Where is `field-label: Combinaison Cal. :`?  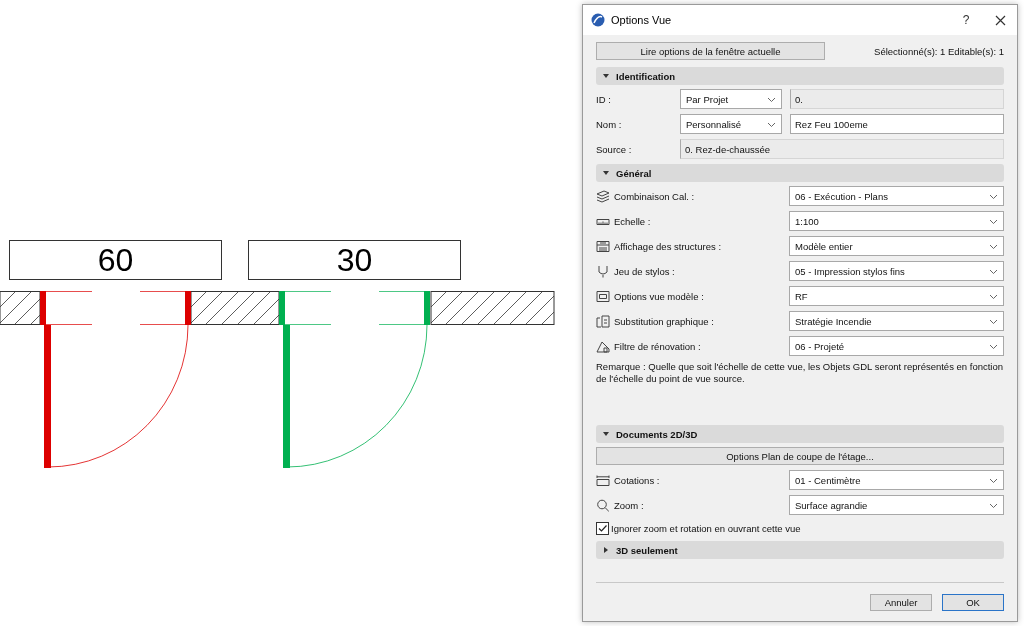 field-label: Combinaison Cal. : is located at coordinates (655, 196).